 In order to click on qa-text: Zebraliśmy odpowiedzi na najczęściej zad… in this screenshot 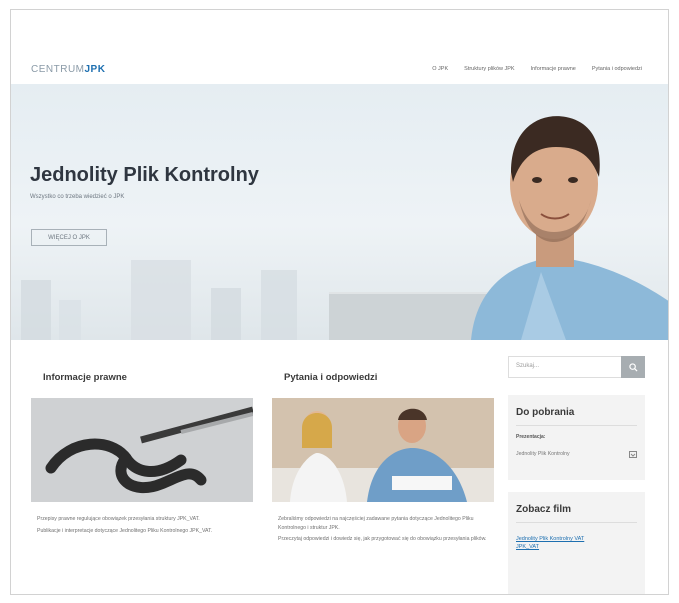, I will do `click(385, 531)`.